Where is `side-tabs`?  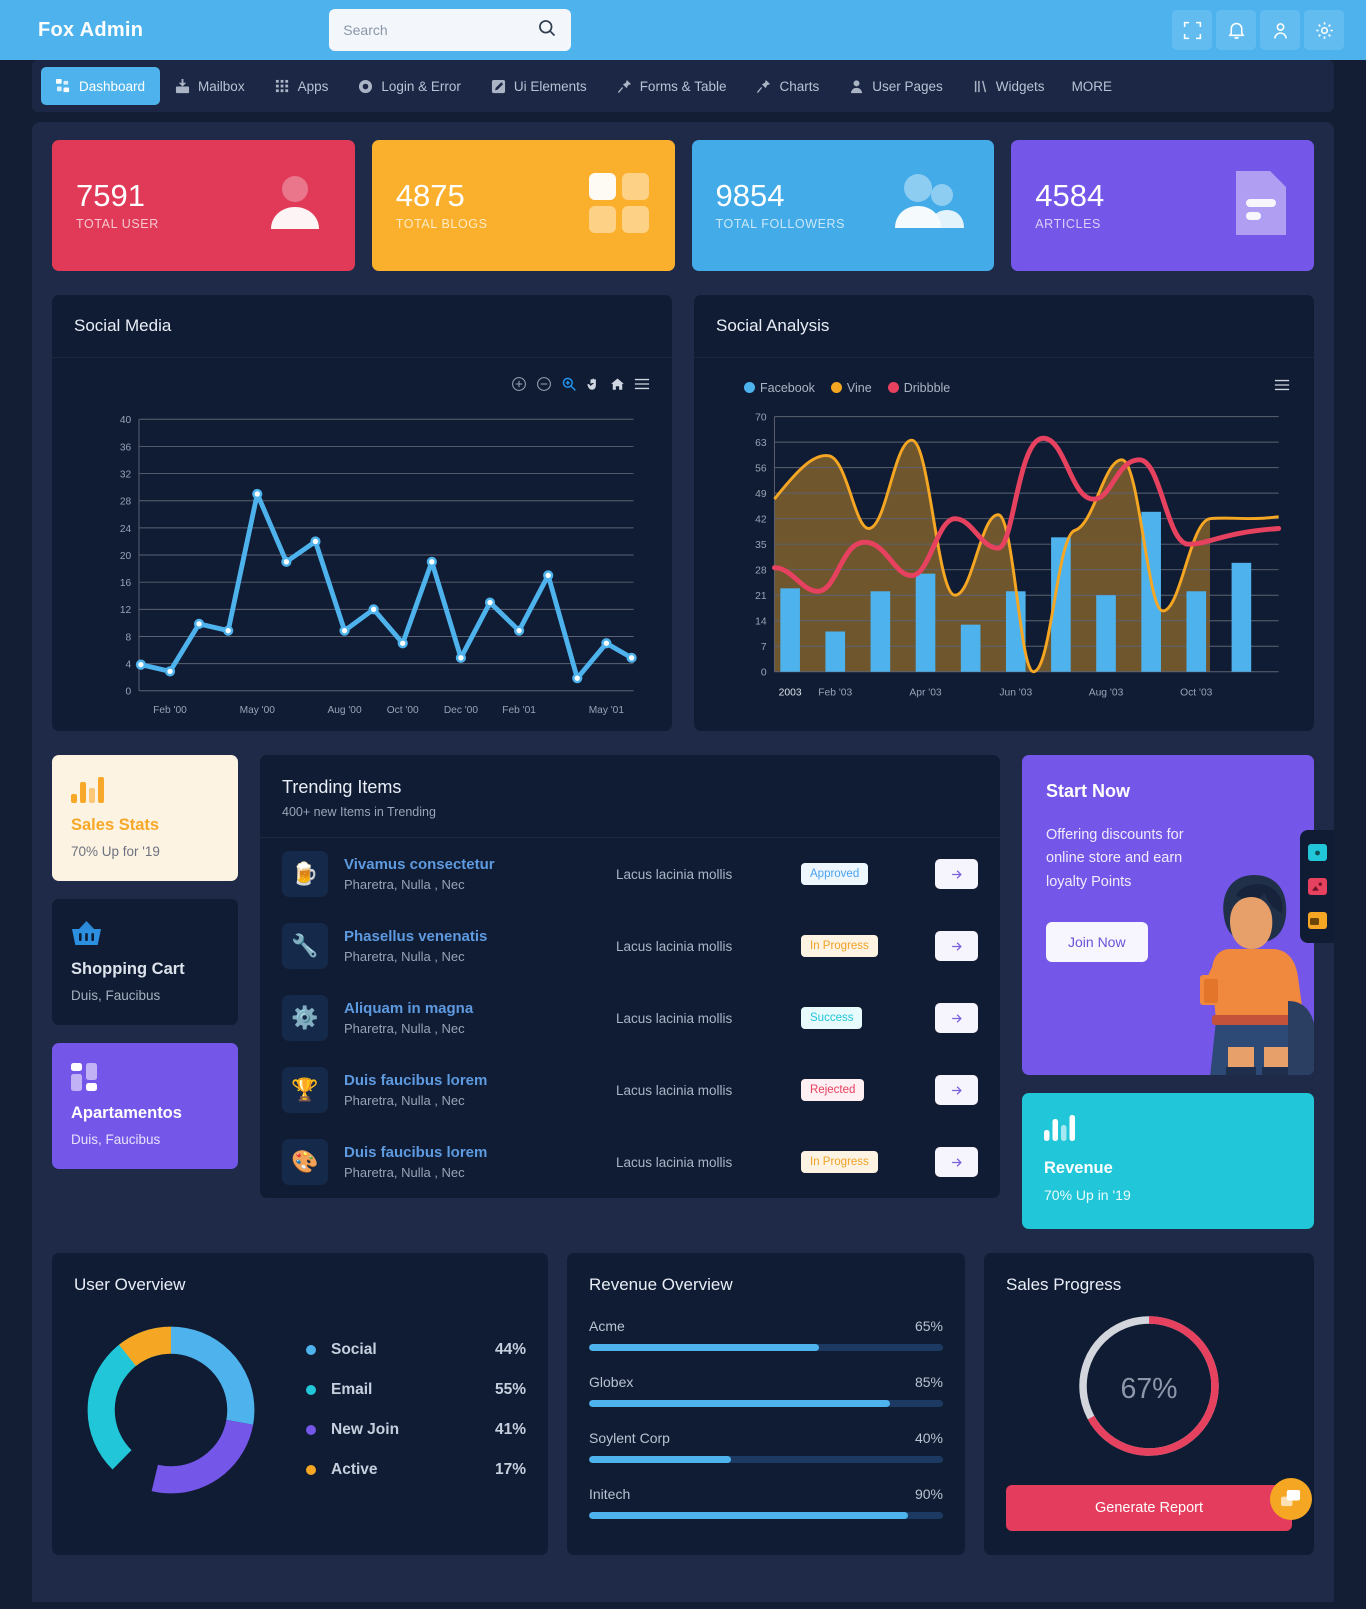
side-tabs is located at coordinates (1317, 886).